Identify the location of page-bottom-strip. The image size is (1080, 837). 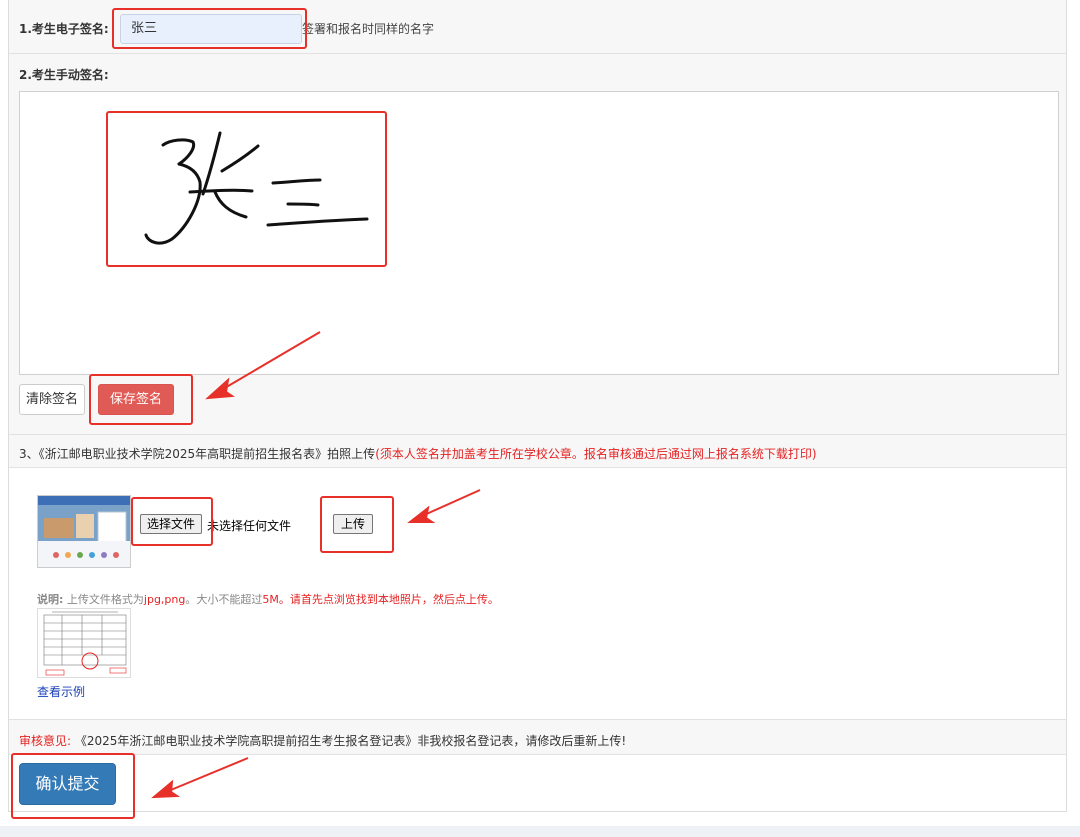
(540, 831).